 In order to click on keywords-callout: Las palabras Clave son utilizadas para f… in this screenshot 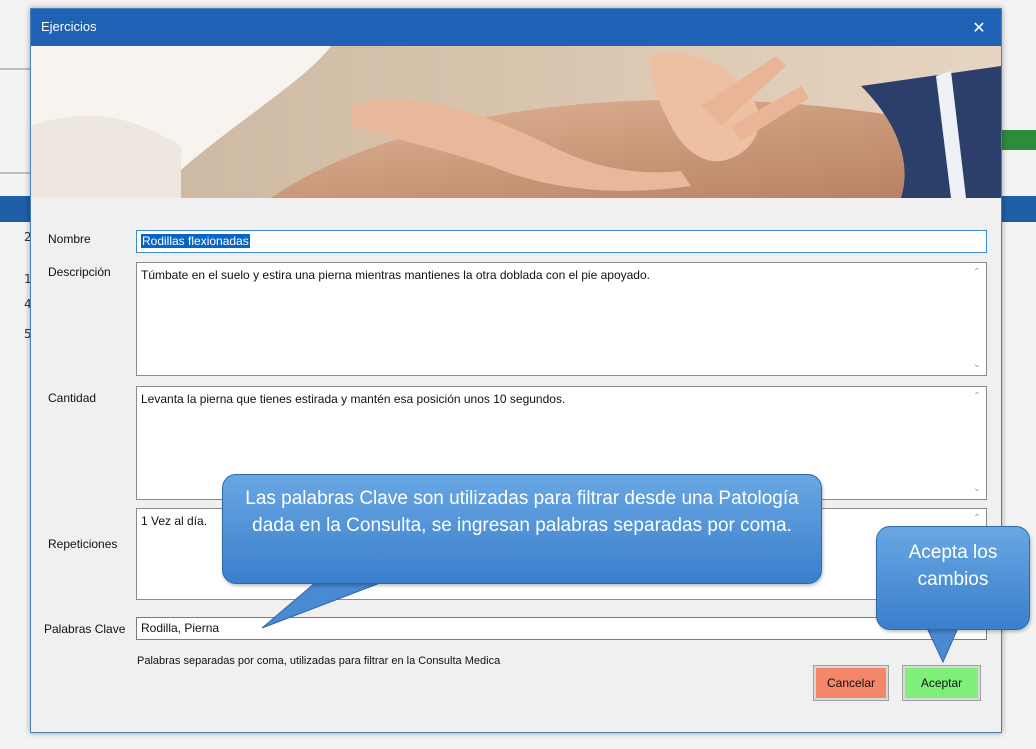, I will do `click(522, 529)`.